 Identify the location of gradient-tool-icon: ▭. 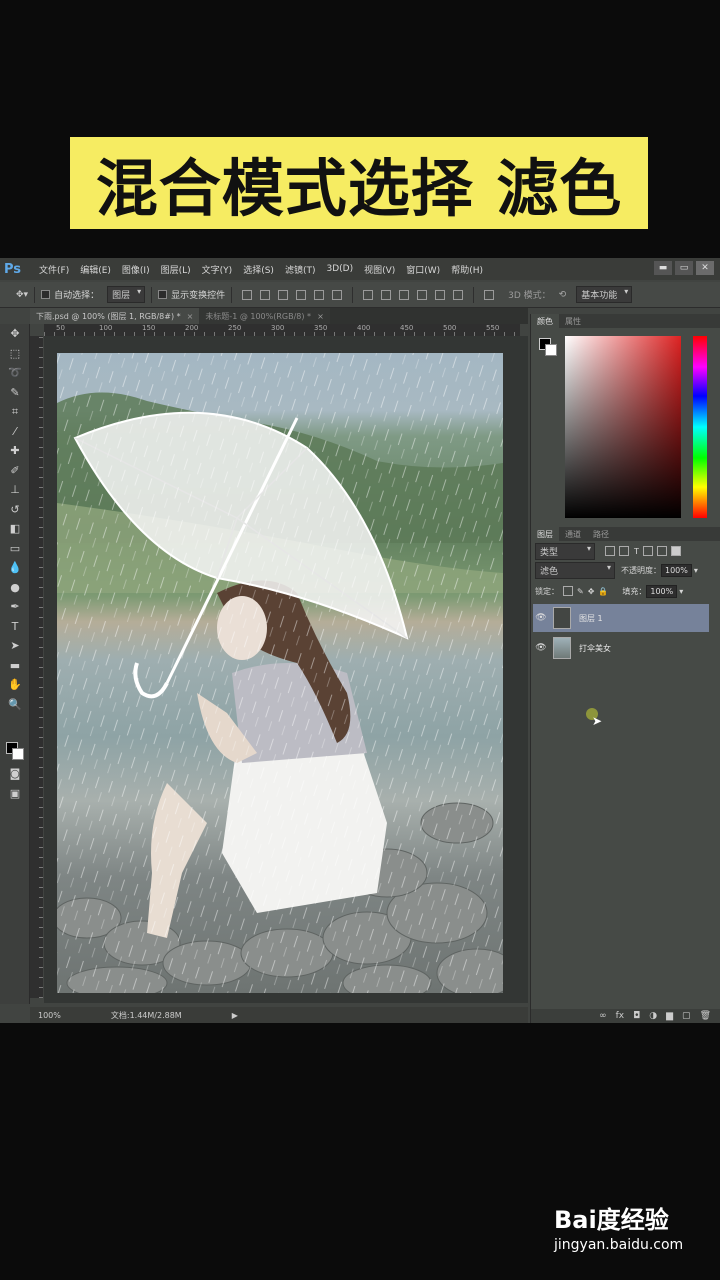
(15, 549).